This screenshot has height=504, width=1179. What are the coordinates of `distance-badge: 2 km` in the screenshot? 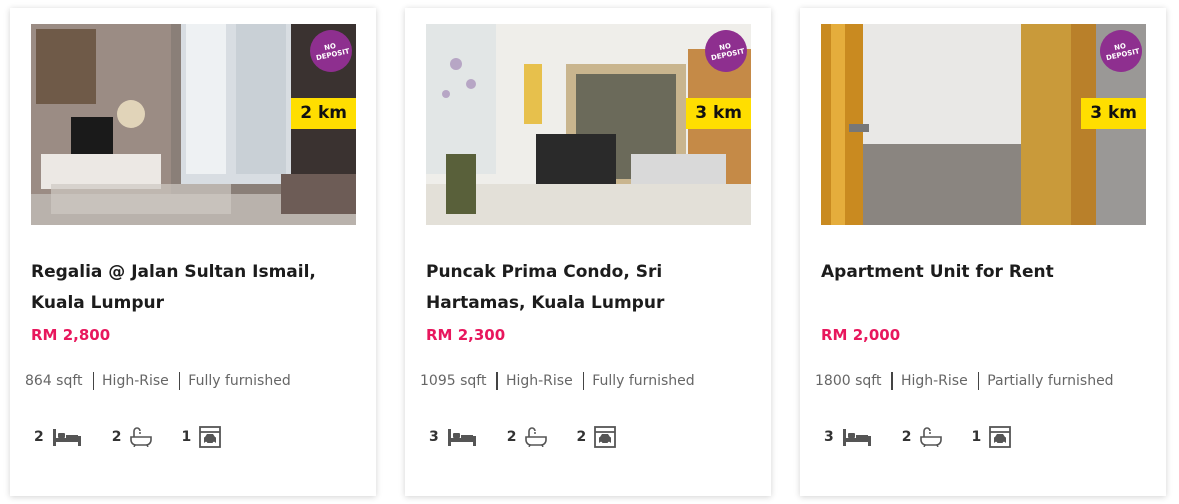 It's located at (323, 113).